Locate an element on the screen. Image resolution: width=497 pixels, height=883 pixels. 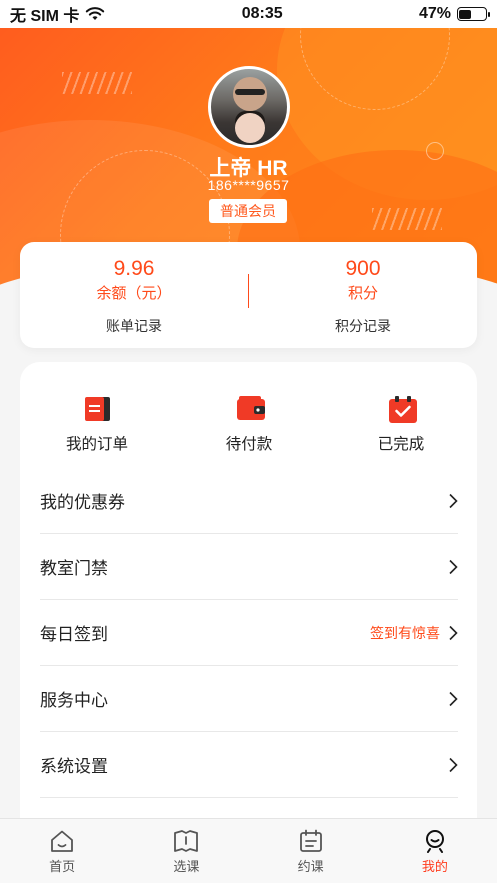
tab-label: 选课 is located at coordinates (186, 866).